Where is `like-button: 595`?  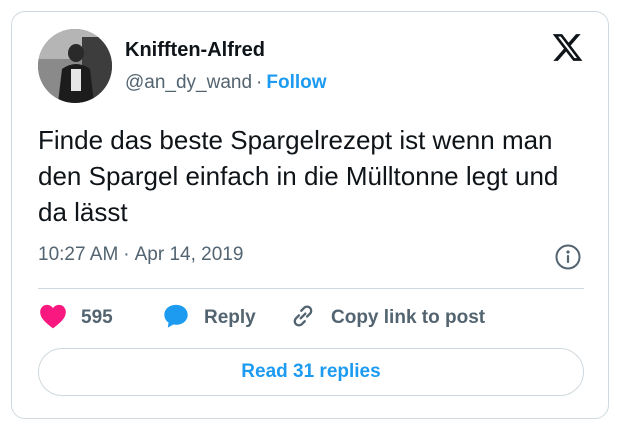 like-button: 595 is located at coordinates (76, 318).